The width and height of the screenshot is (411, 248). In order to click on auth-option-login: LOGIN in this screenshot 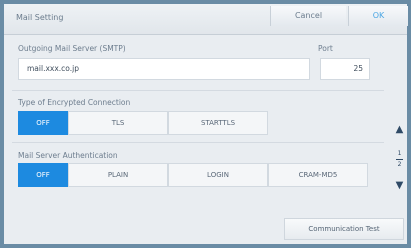, I will do `click(218, 175)`.